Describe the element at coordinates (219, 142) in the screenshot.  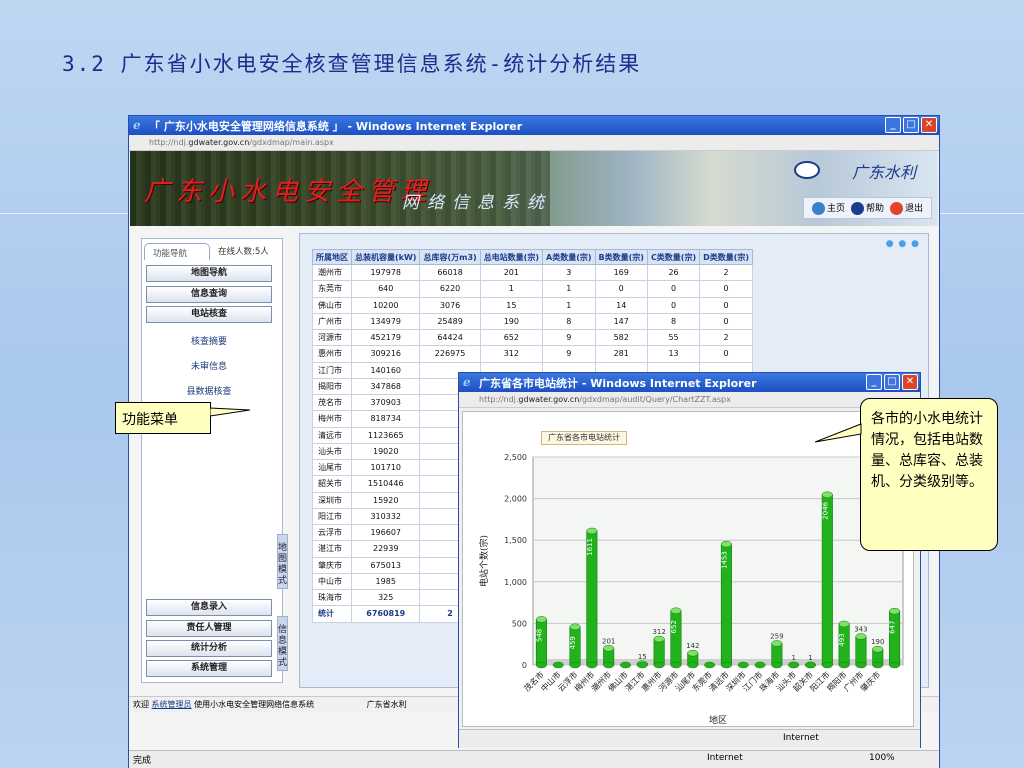
I see `url-host: gdwater.gov.cn` at that location.